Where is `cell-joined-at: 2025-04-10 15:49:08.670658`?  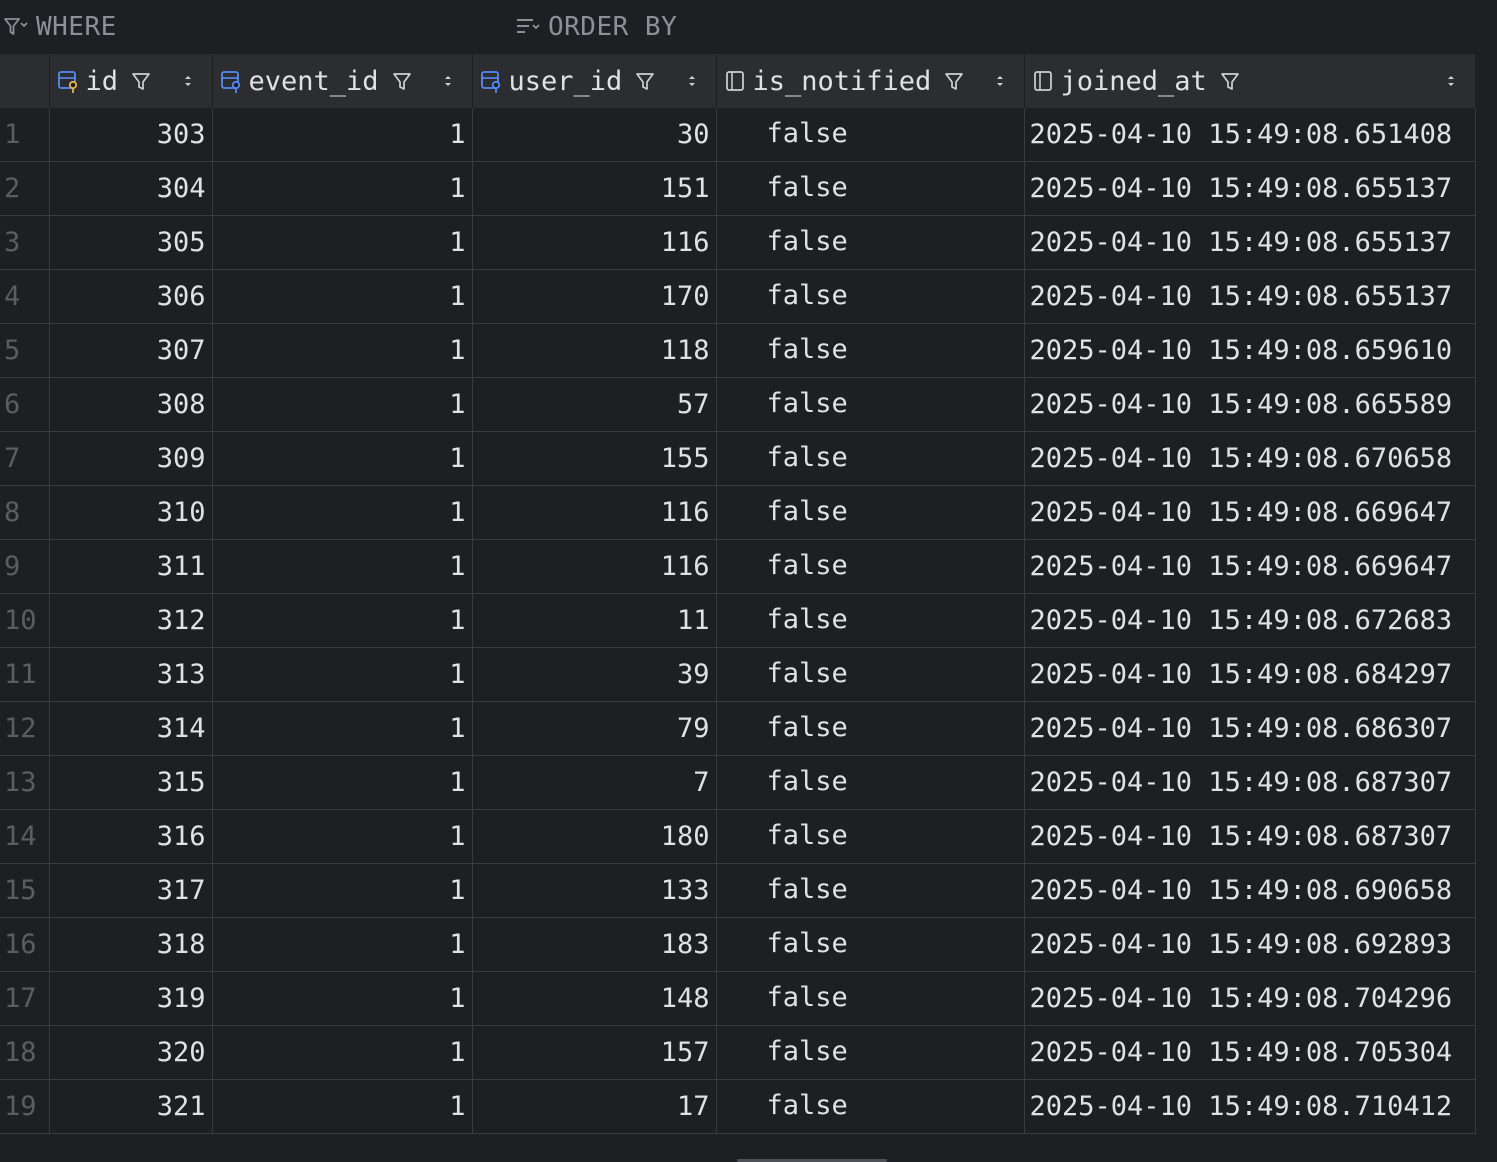
cell-joined-at: 2025-04-10 15:49:08.670658 is located at coordinates (1250, 458).